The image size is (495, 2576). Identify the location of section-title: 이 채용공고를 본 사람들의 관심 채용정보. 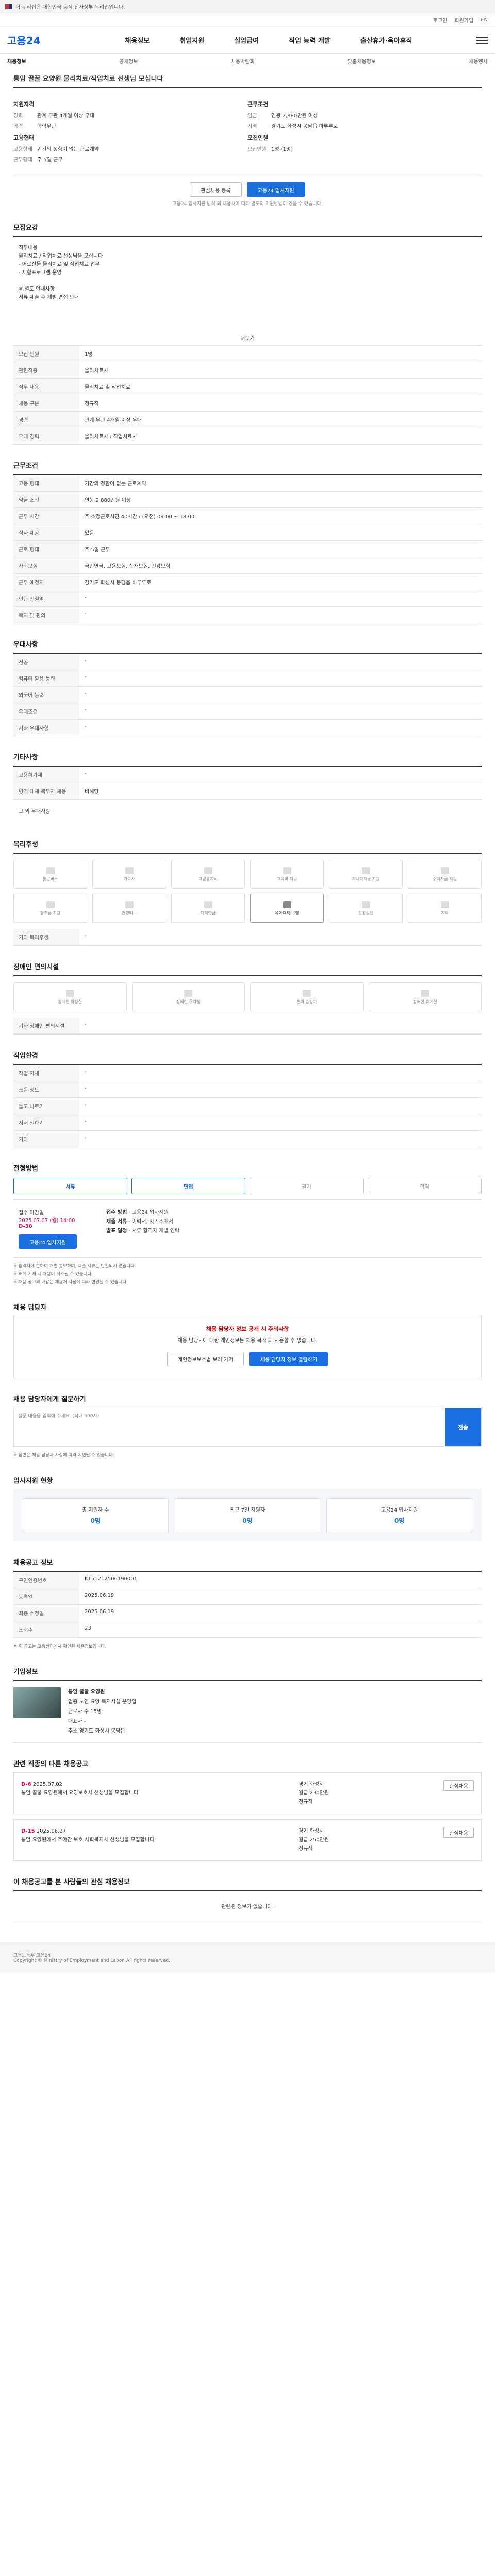
(71, 1882).